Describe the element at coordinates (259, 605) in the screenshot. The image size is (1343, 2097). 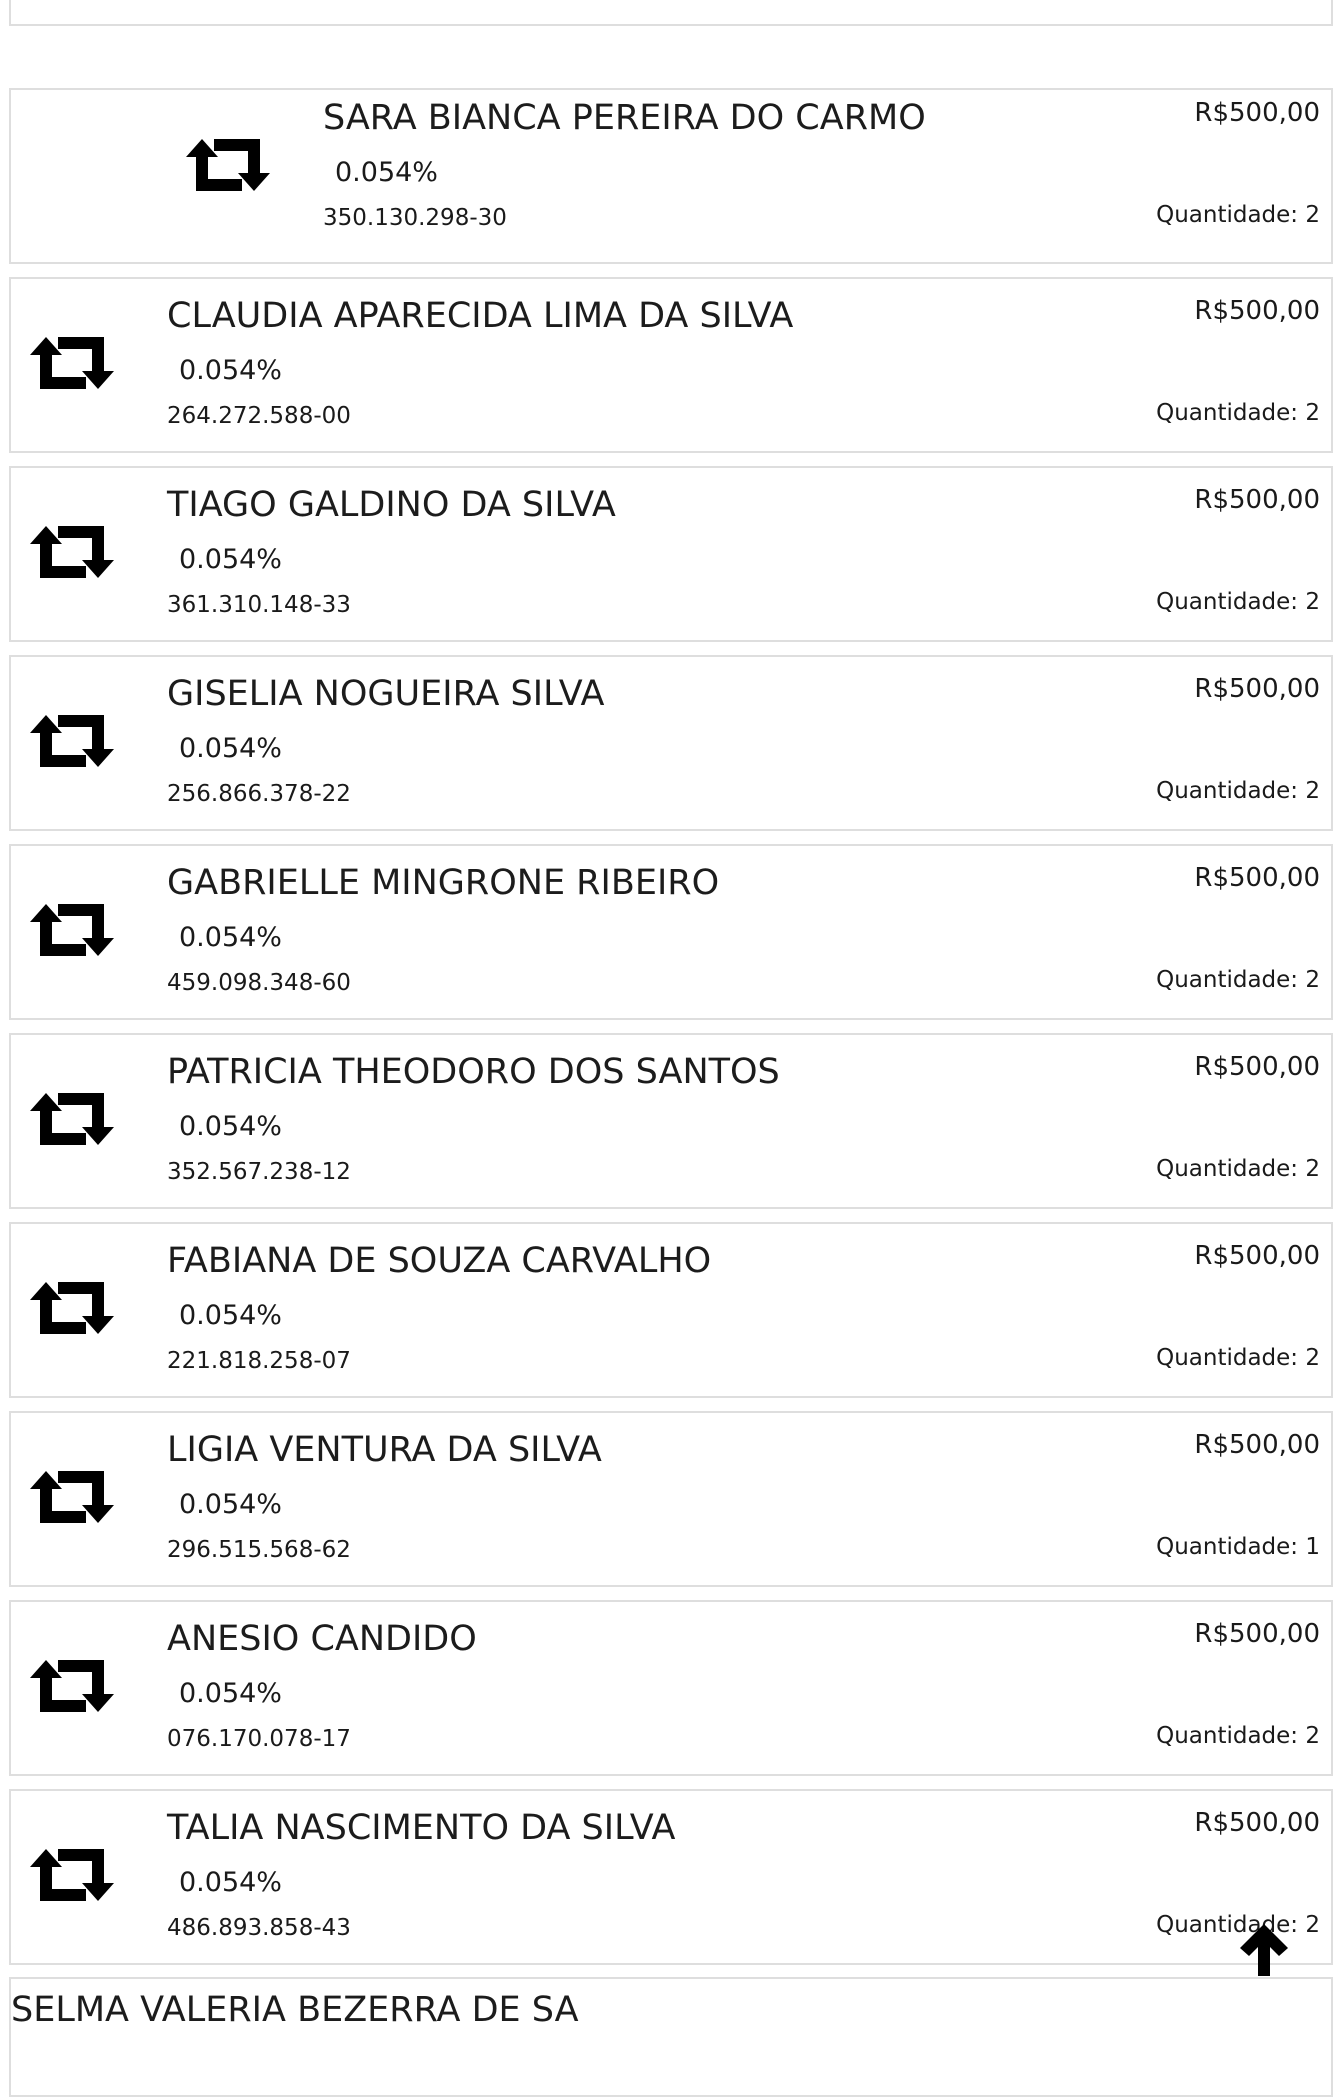
I see `entry-document-number: 361.310.148-33` at that location.